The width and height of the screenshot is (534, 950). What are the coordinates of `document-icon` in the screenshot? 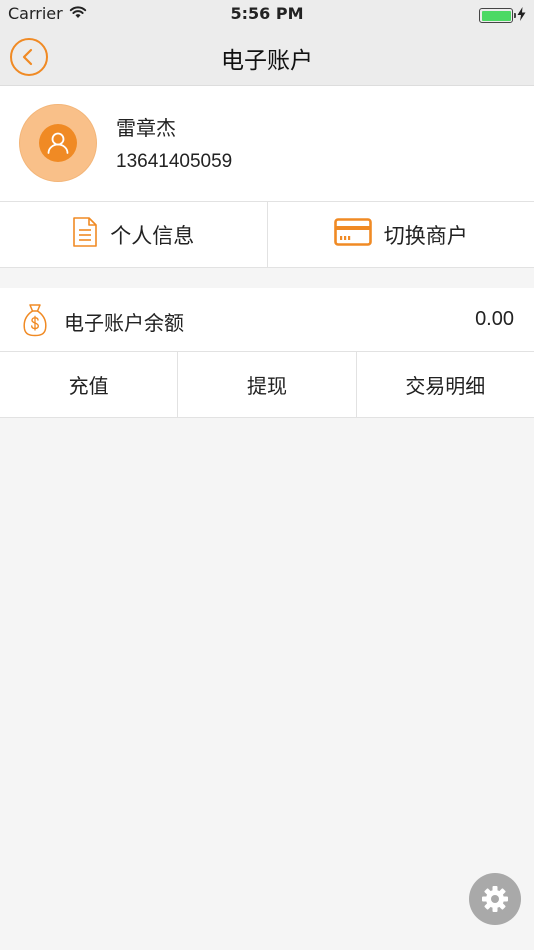 It's located at (85, 234).